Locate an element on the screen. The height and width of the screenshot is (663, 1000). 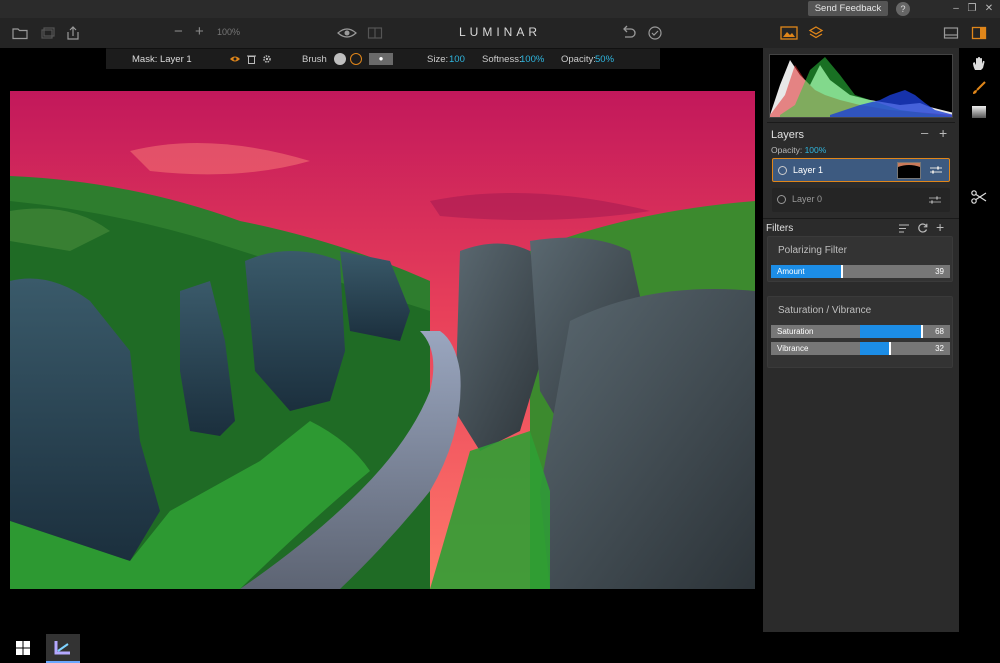
compare-icon is located at coordinates (375, 33).